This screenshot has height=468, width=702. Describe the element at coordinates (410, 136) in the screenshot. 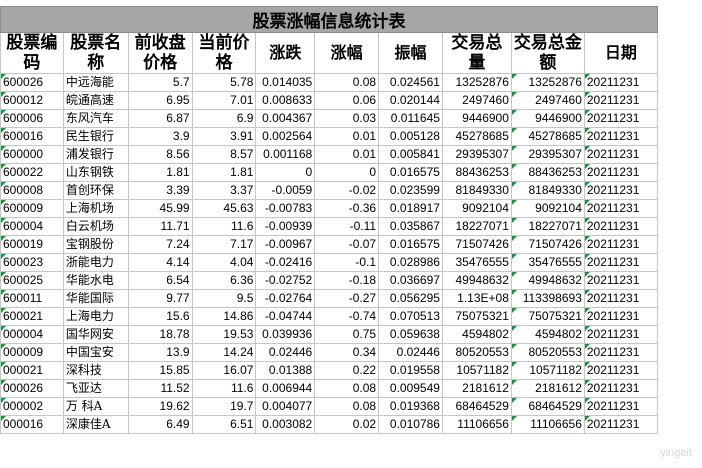

I see `cell-amplitude: 0.005128` at that location.